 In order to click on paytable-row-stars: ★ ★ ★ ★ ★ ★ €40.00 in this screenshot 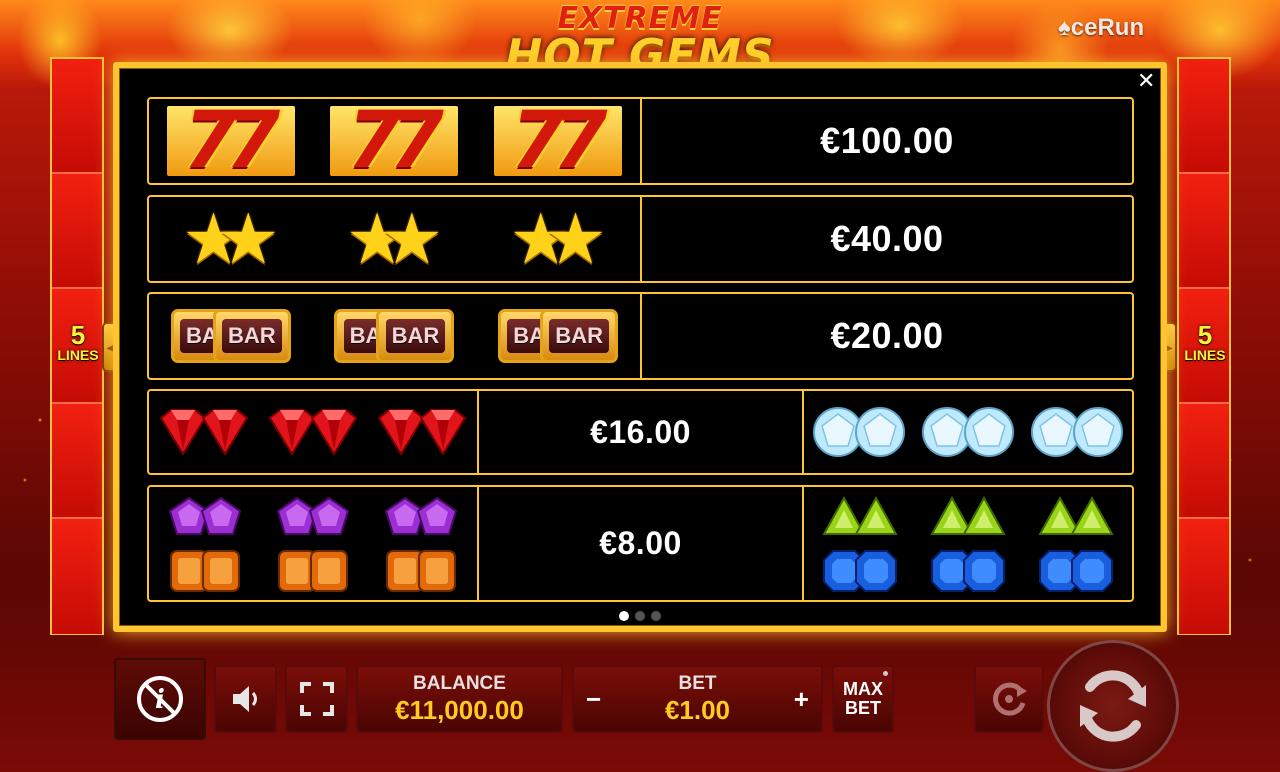, I will do `click(640, 239)`.